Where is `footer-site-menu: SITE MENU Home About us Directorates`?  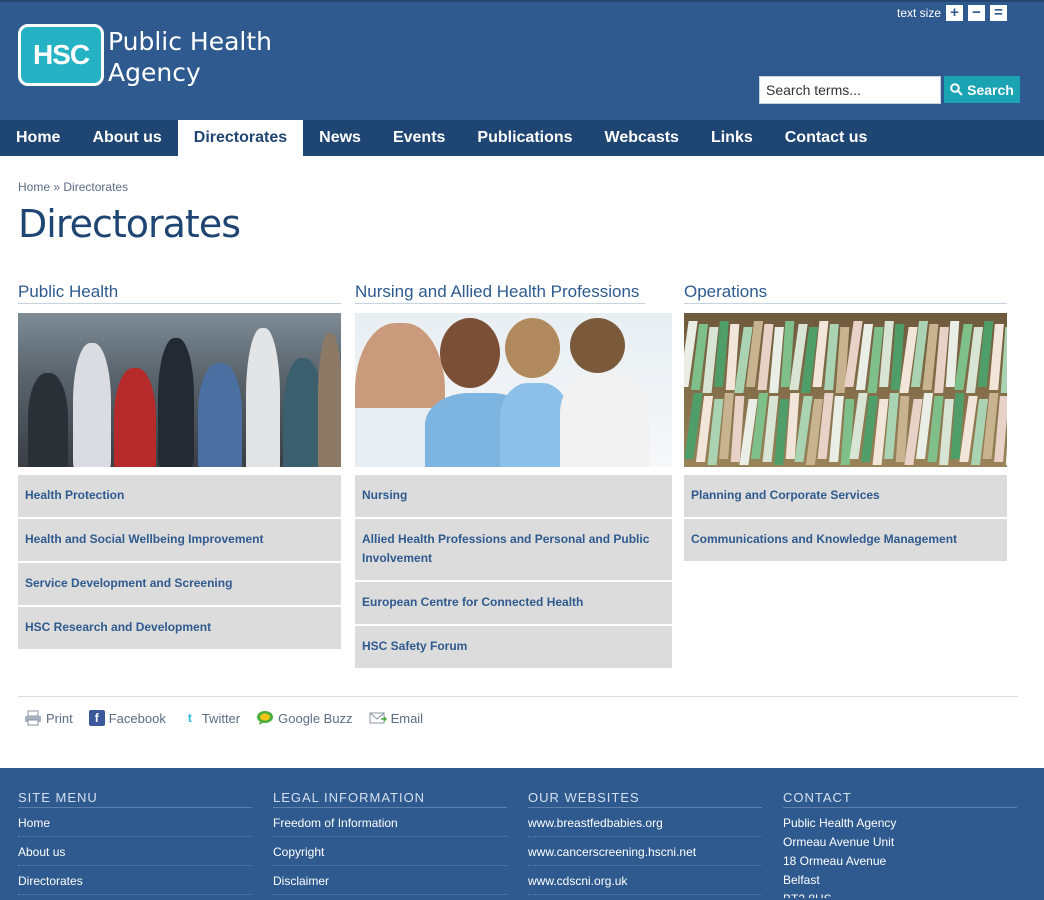 footer-site-menu: SITE MENU Home About us Directorates is located at coordinates (135, 842).